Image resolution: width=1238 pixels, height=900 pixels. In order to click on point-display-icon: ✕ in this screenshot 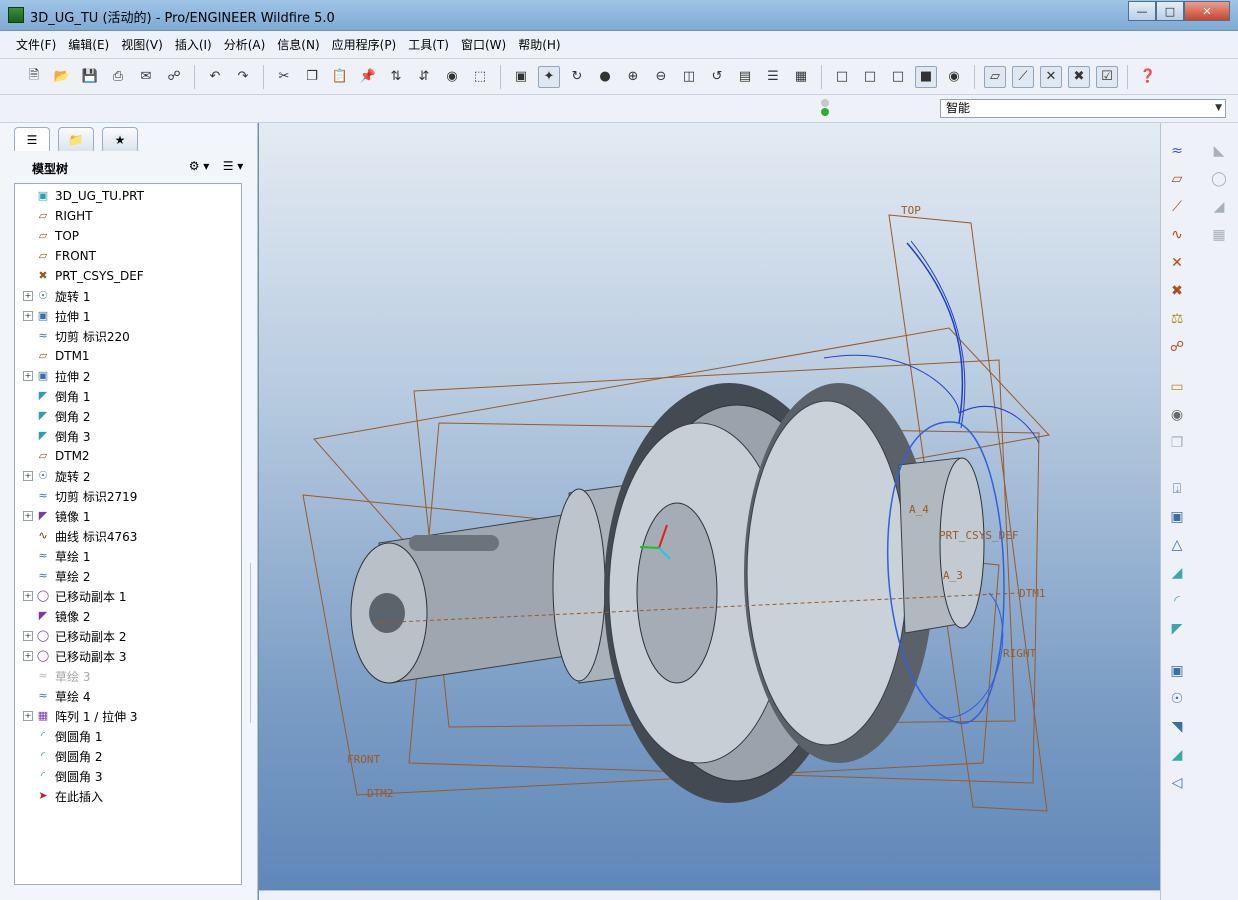, I will do `click(1051, 76)`.